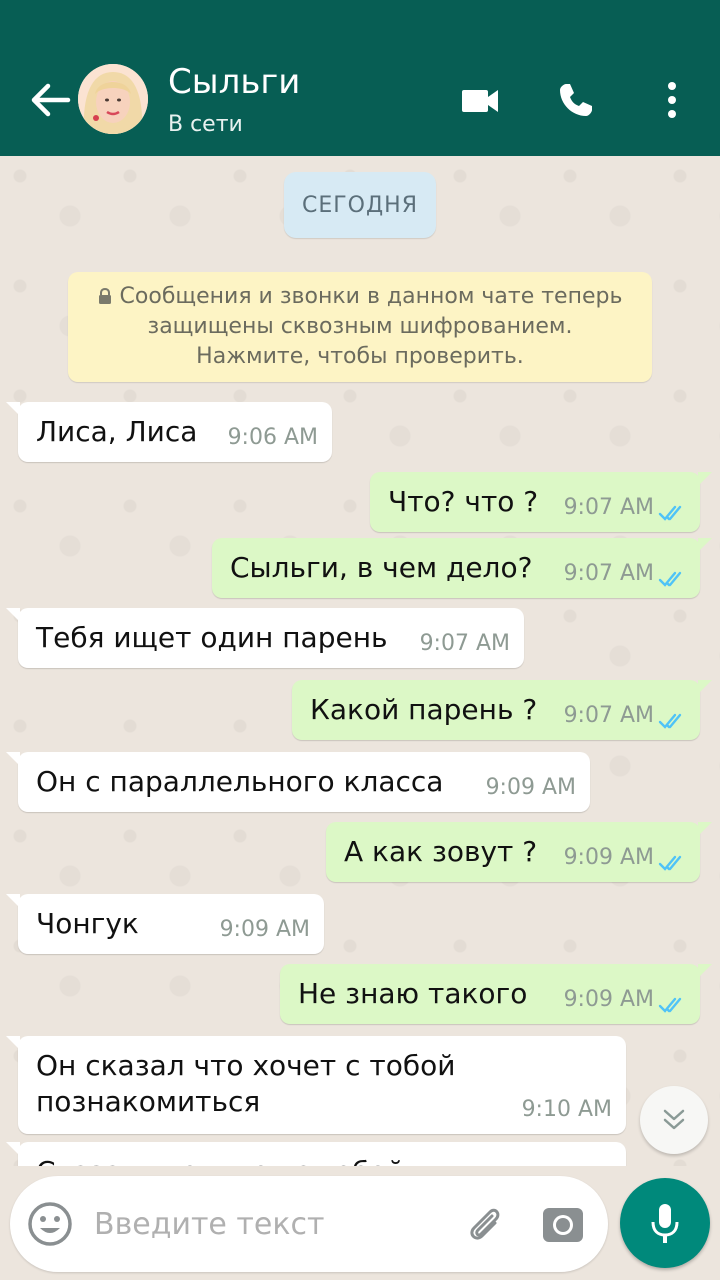 This screenshot has width=720, height=1280. Describe the element at coordinates (104, 296) in the screenshot. I see `lock-icon` at that location.